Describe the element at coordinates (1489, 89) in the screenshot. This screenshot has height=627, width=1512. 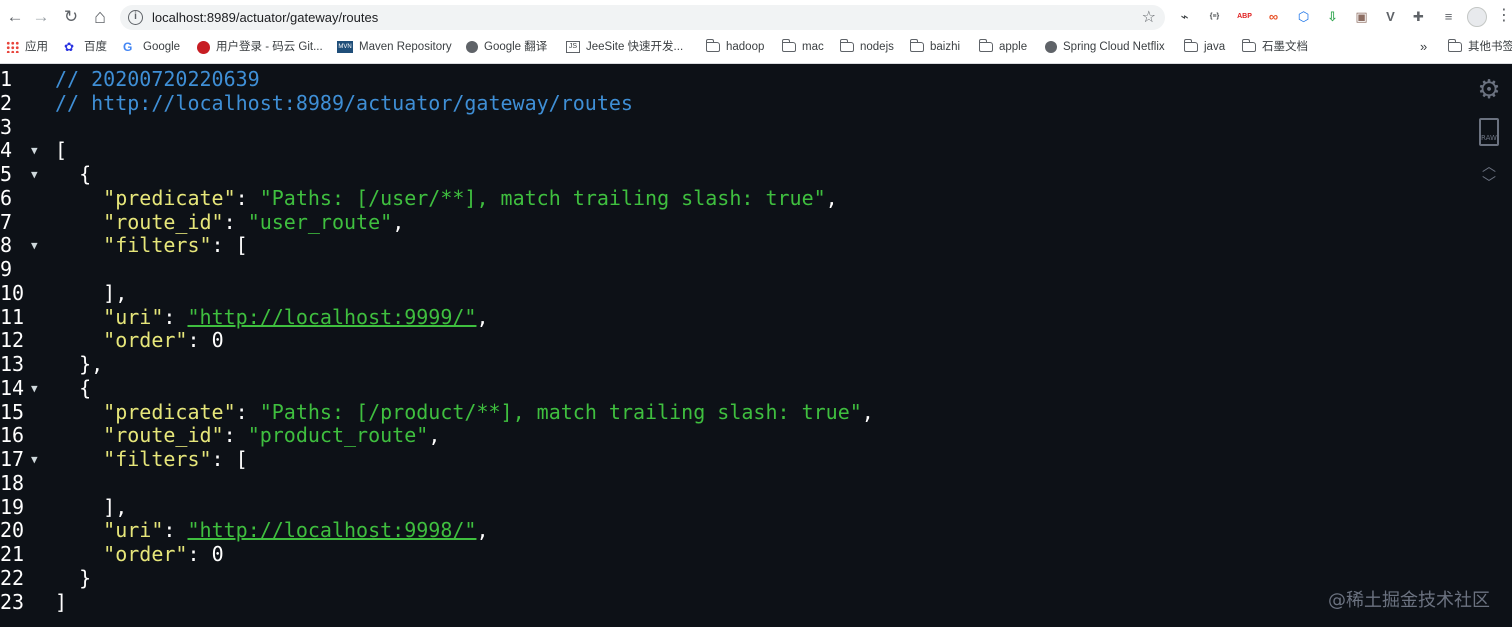
I see `gear-icon: ⚙` at that location.